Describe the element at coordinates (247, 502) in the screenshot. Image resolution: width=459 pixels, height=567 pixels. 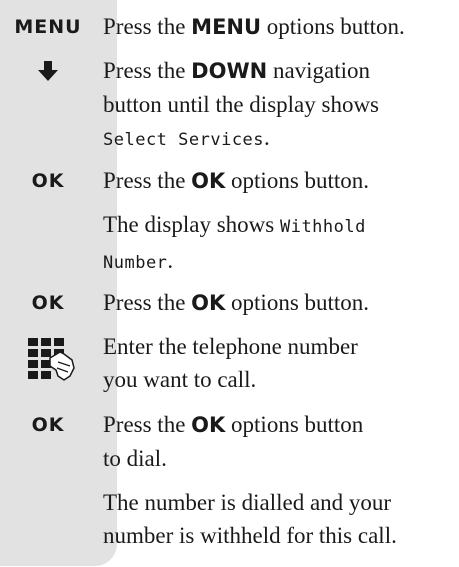
I see `step-text-line1: The number is dialled and your` at that location.